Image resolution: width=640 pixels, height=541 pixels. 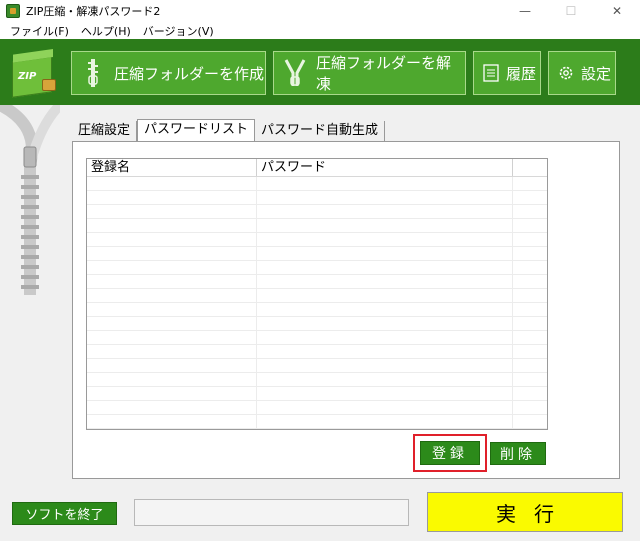 What do you see at coordinates (530, 167) in the screenshot?
I see `column-header-empty` at bounding box center [530, 167].